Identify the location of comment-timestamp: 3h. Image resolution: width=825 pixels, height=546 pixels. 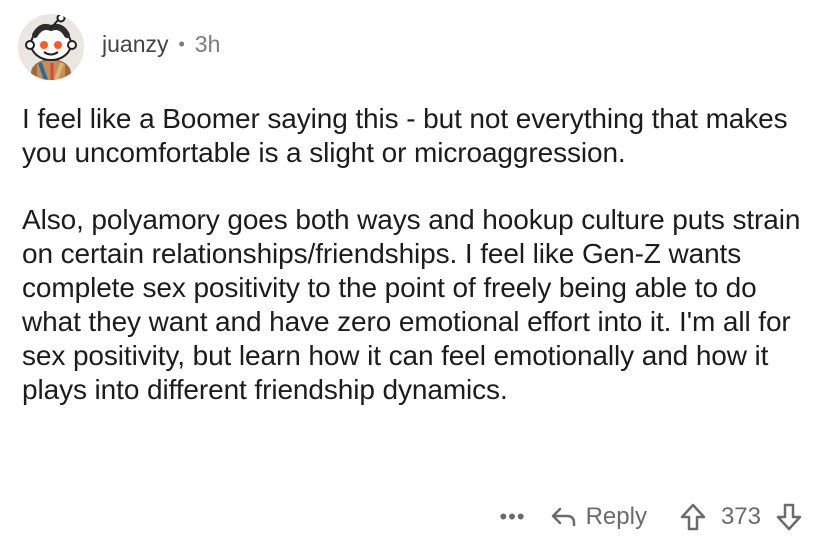
(207, 43).